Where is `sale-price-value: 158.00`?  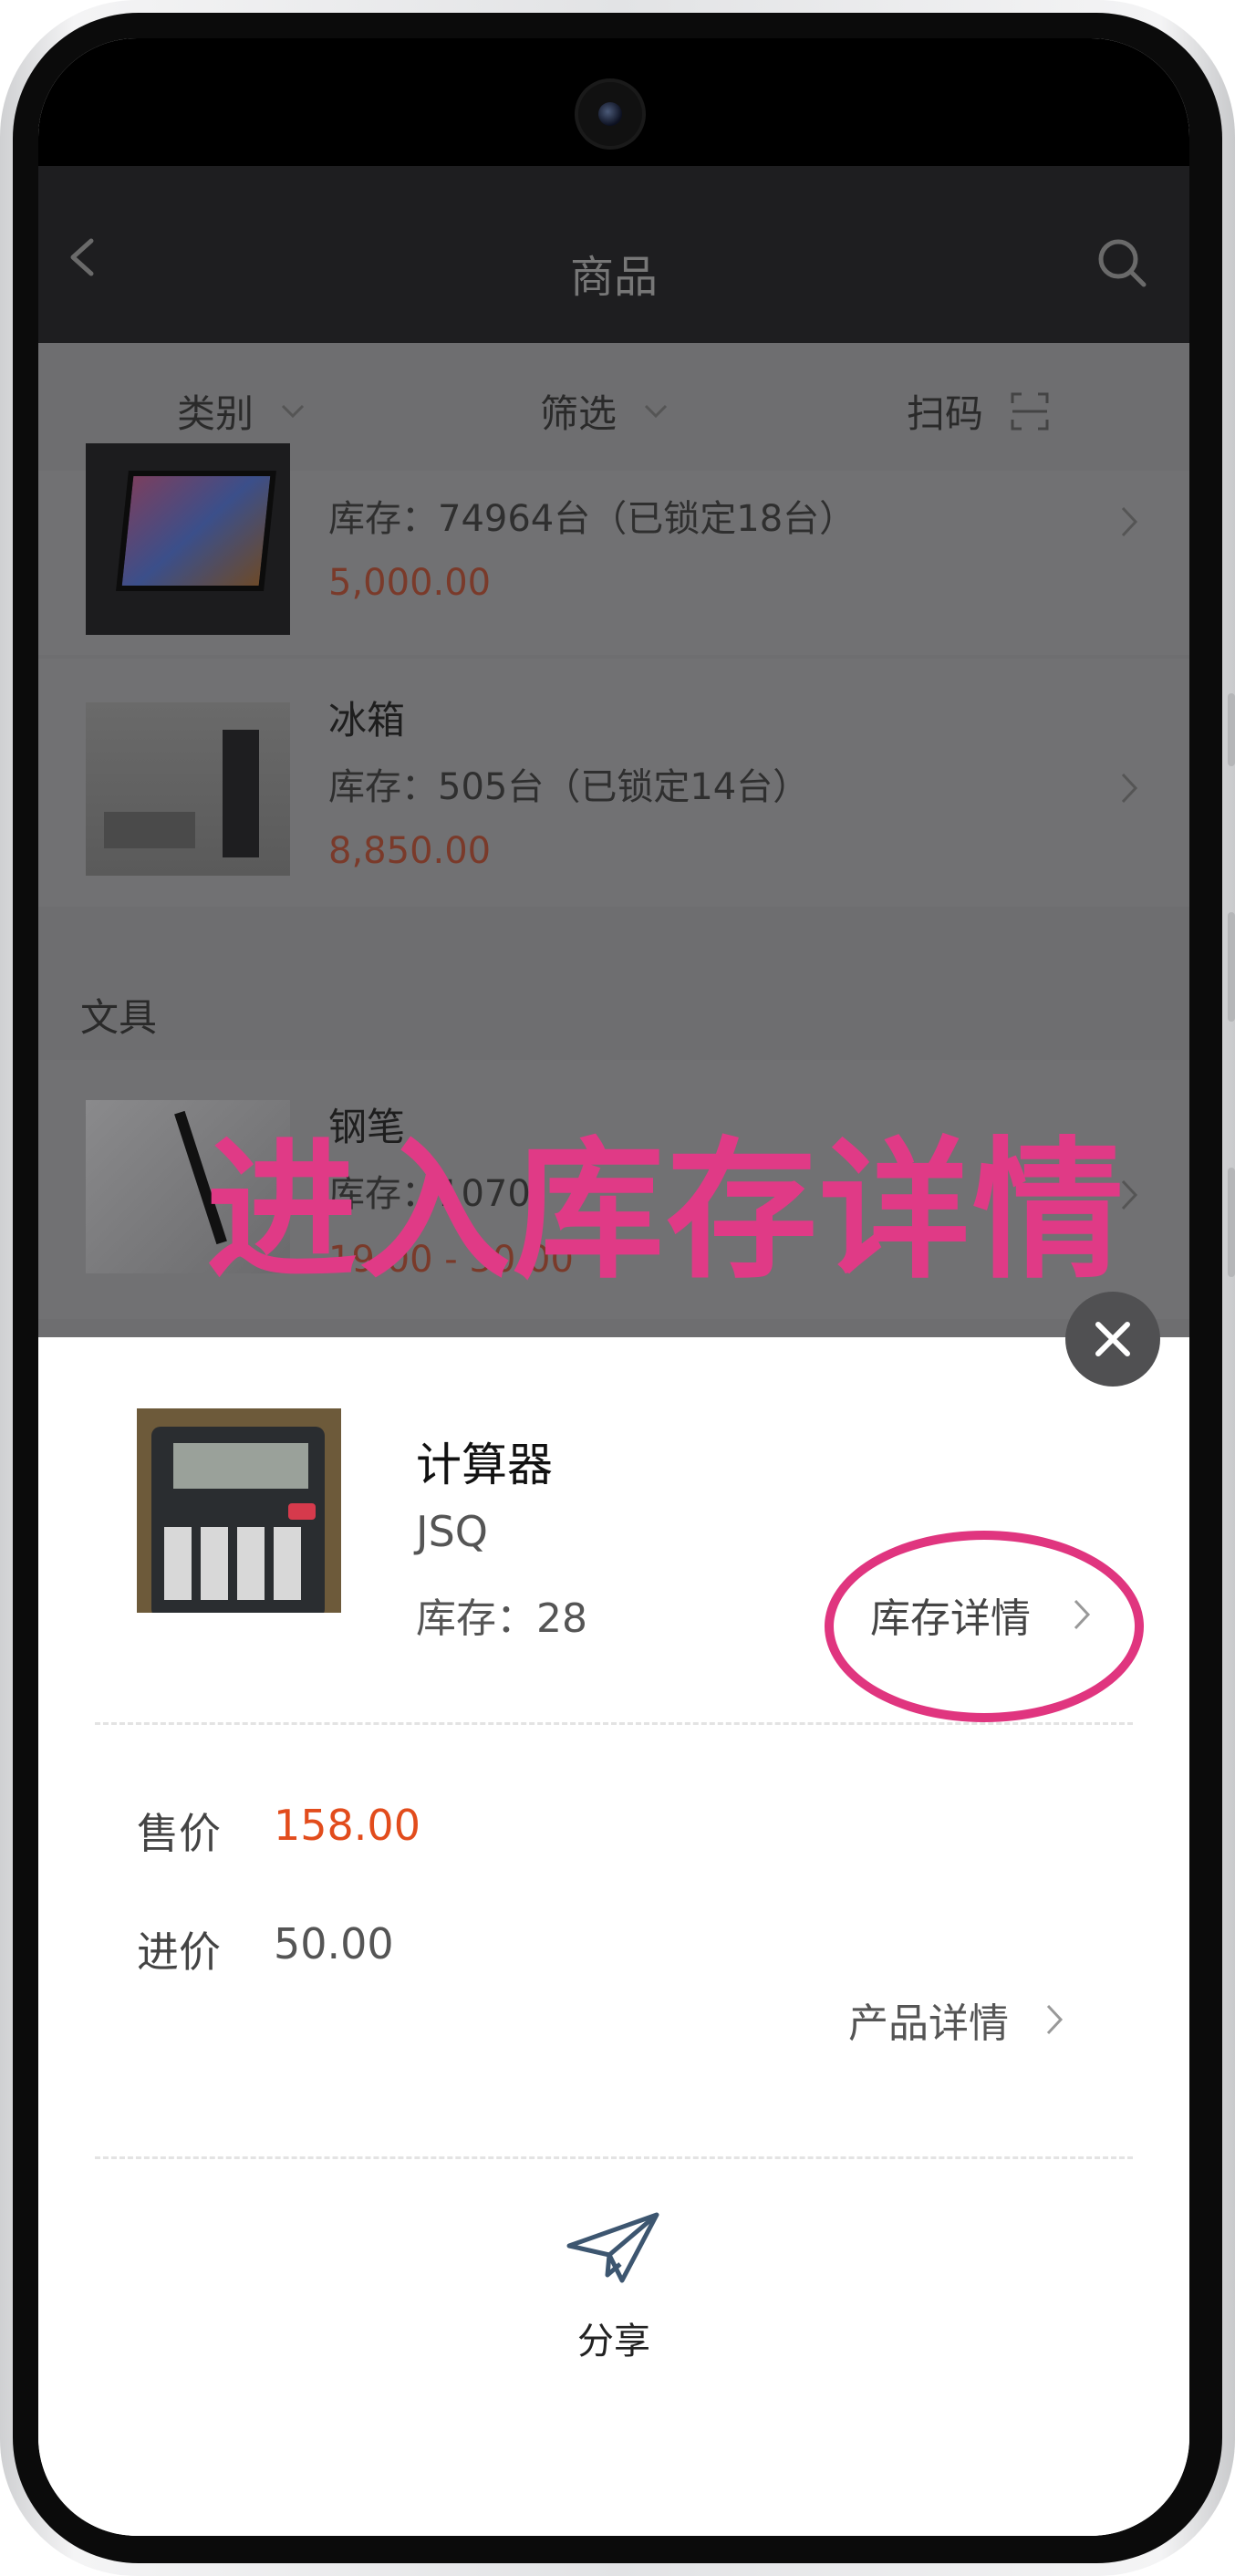 sale-price-value: 158.00 is located at coordinates (347, 1826).